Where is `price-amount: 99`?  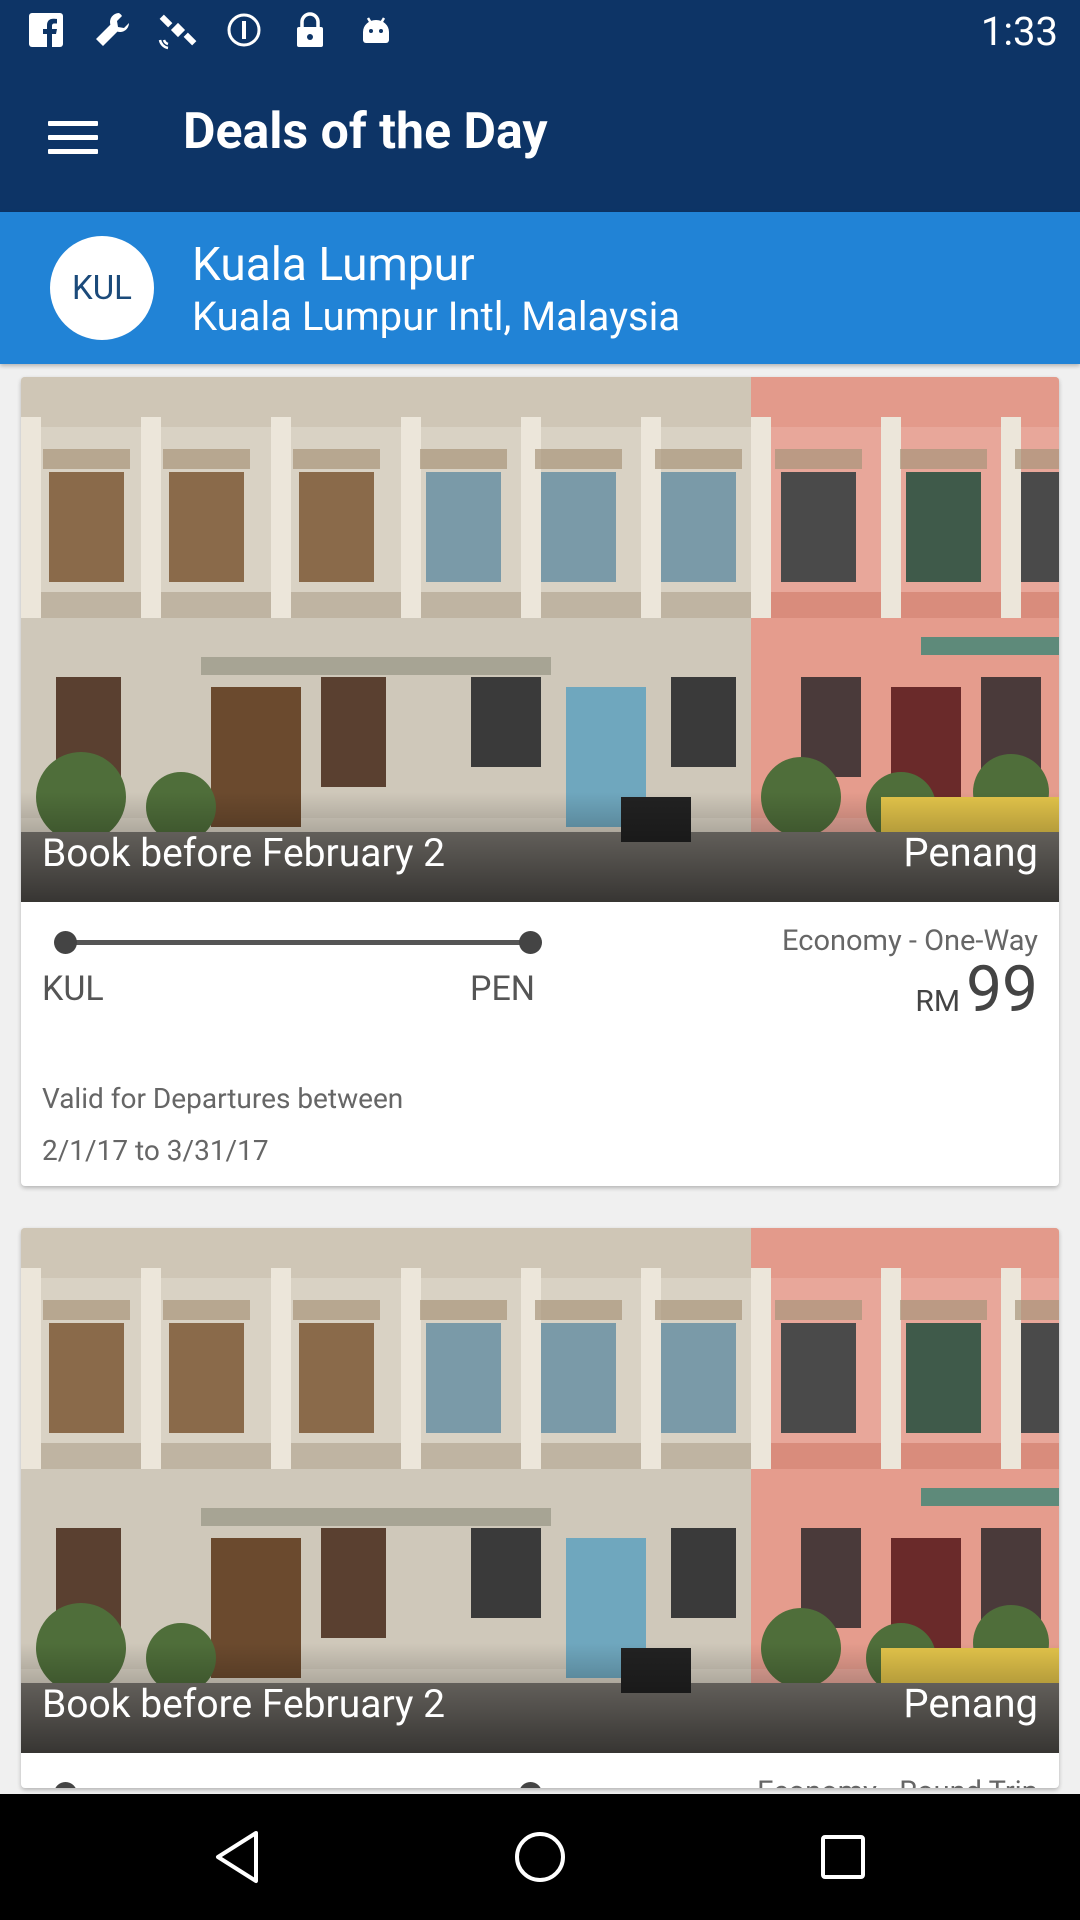
price-amount: 99 is located at coordinates (1002, 989).